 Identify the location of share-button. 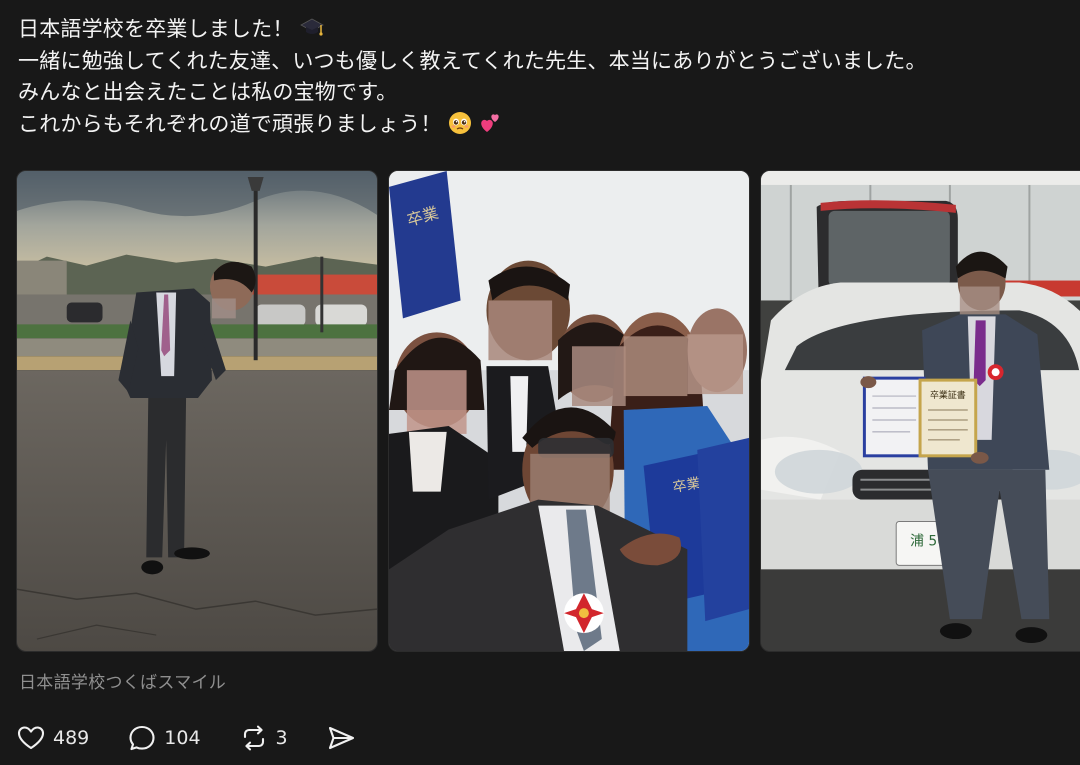
(341, 738).